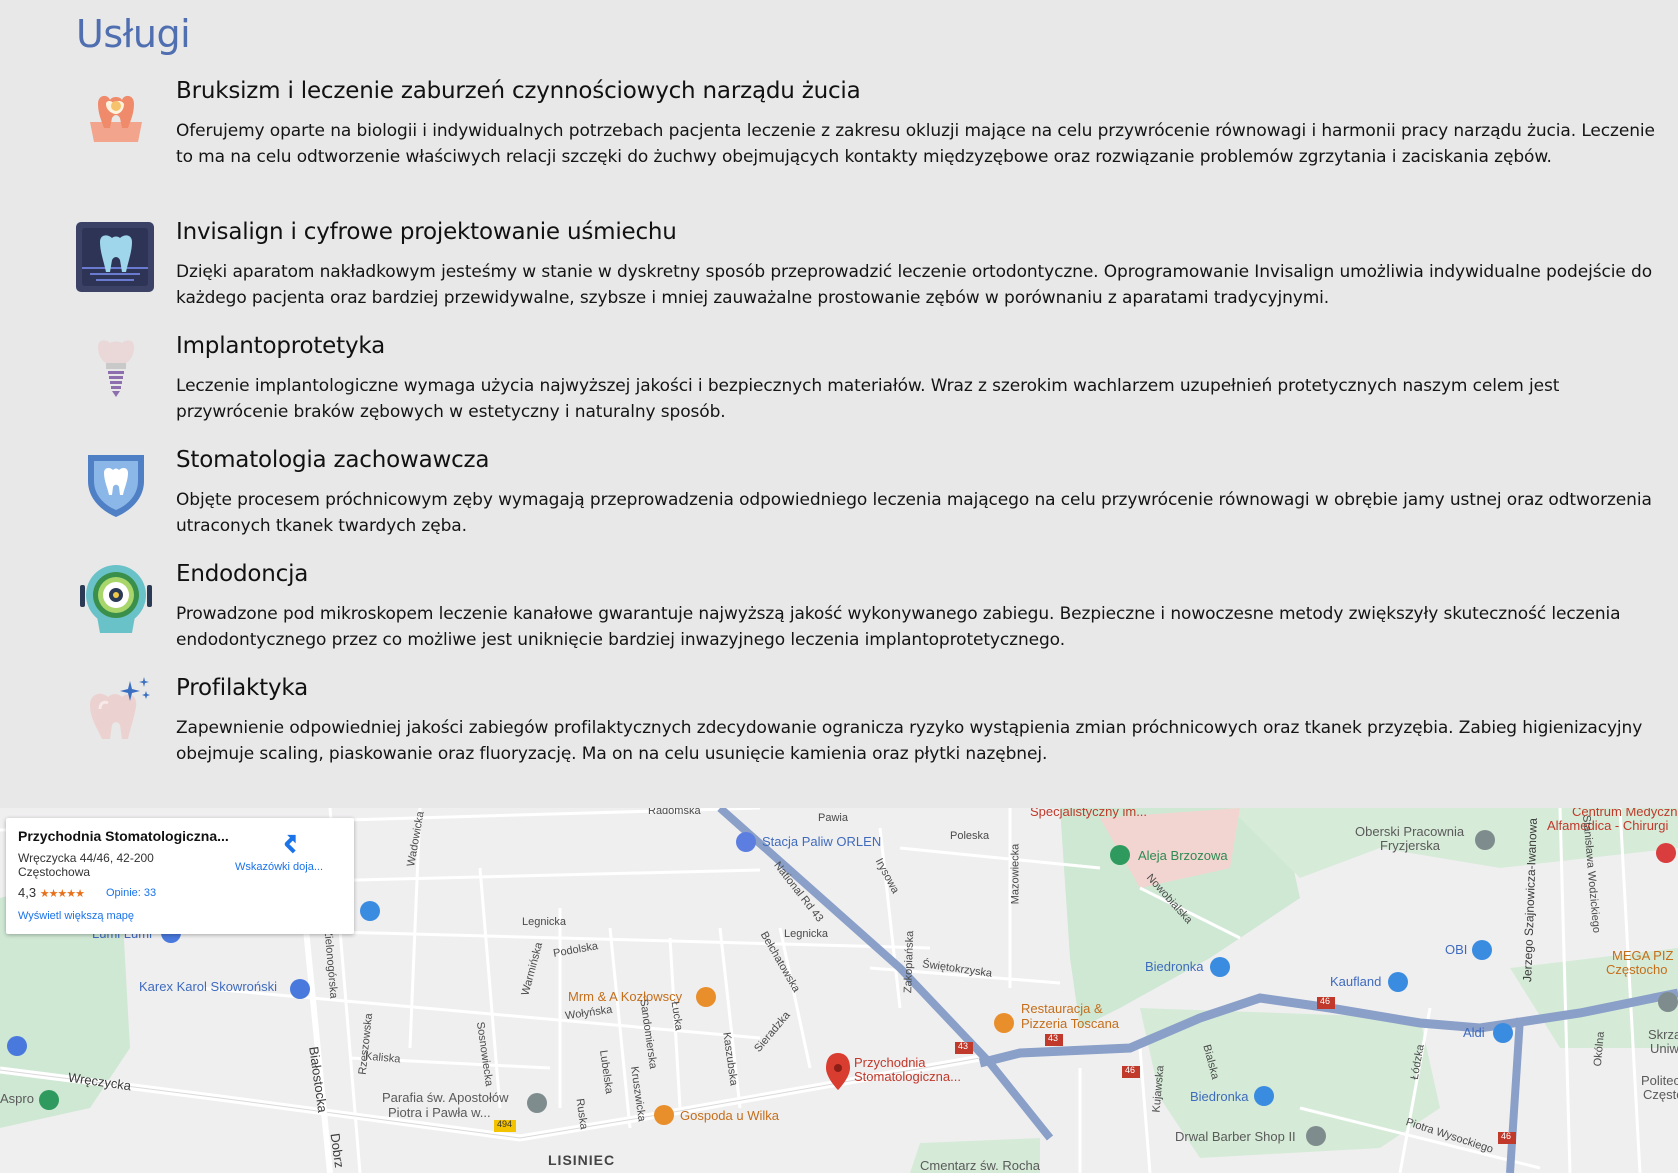 The width and height of the screenshot is (1678, 1173). Describe the element at coordinates (17, 1098) in the screenshot. I see `map-label: Aspro` at that location.